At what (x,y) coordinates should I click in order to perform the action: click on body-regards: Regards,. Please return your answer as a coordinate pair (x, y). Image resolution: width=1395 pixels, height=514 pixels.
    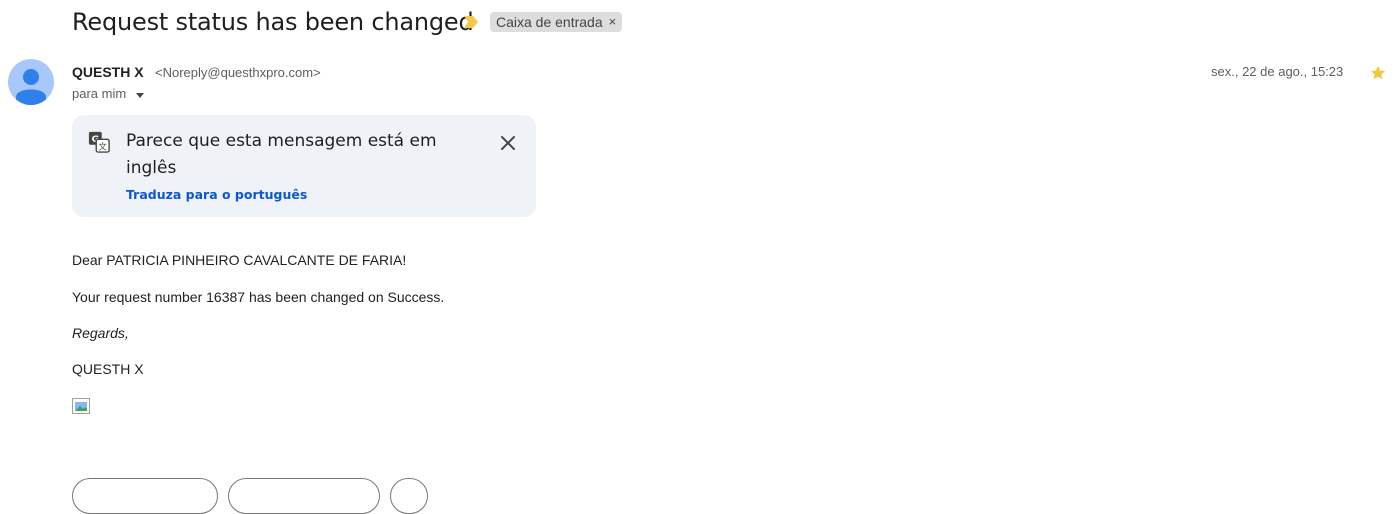
    Looking at the image, I should click on (100, 333).